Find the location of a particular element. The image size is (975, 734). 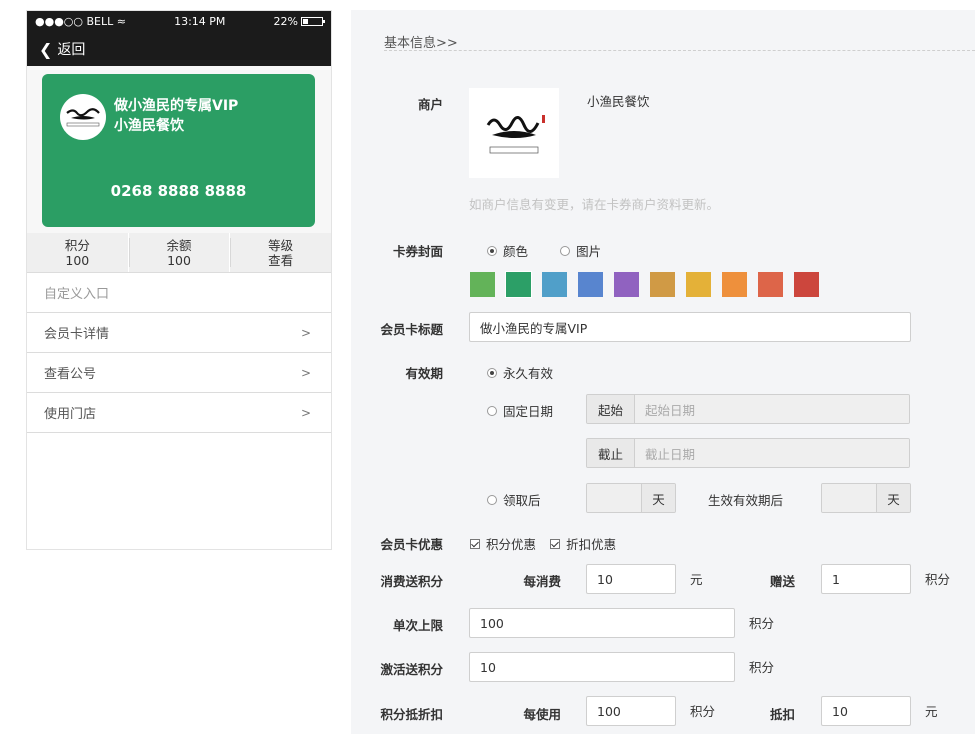

per-use-input: 100 is located at coordinates (631, 711).